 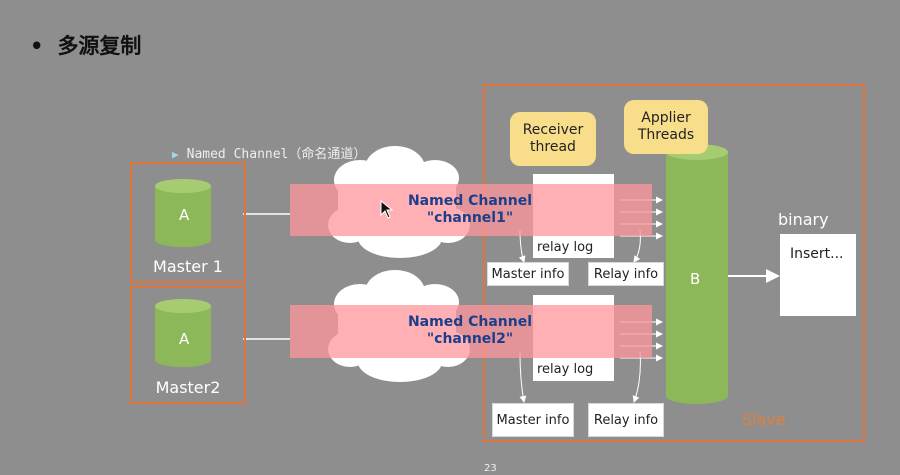 I want to click on applier-threads-text: Applier Threads, so click(x=666, y=126).